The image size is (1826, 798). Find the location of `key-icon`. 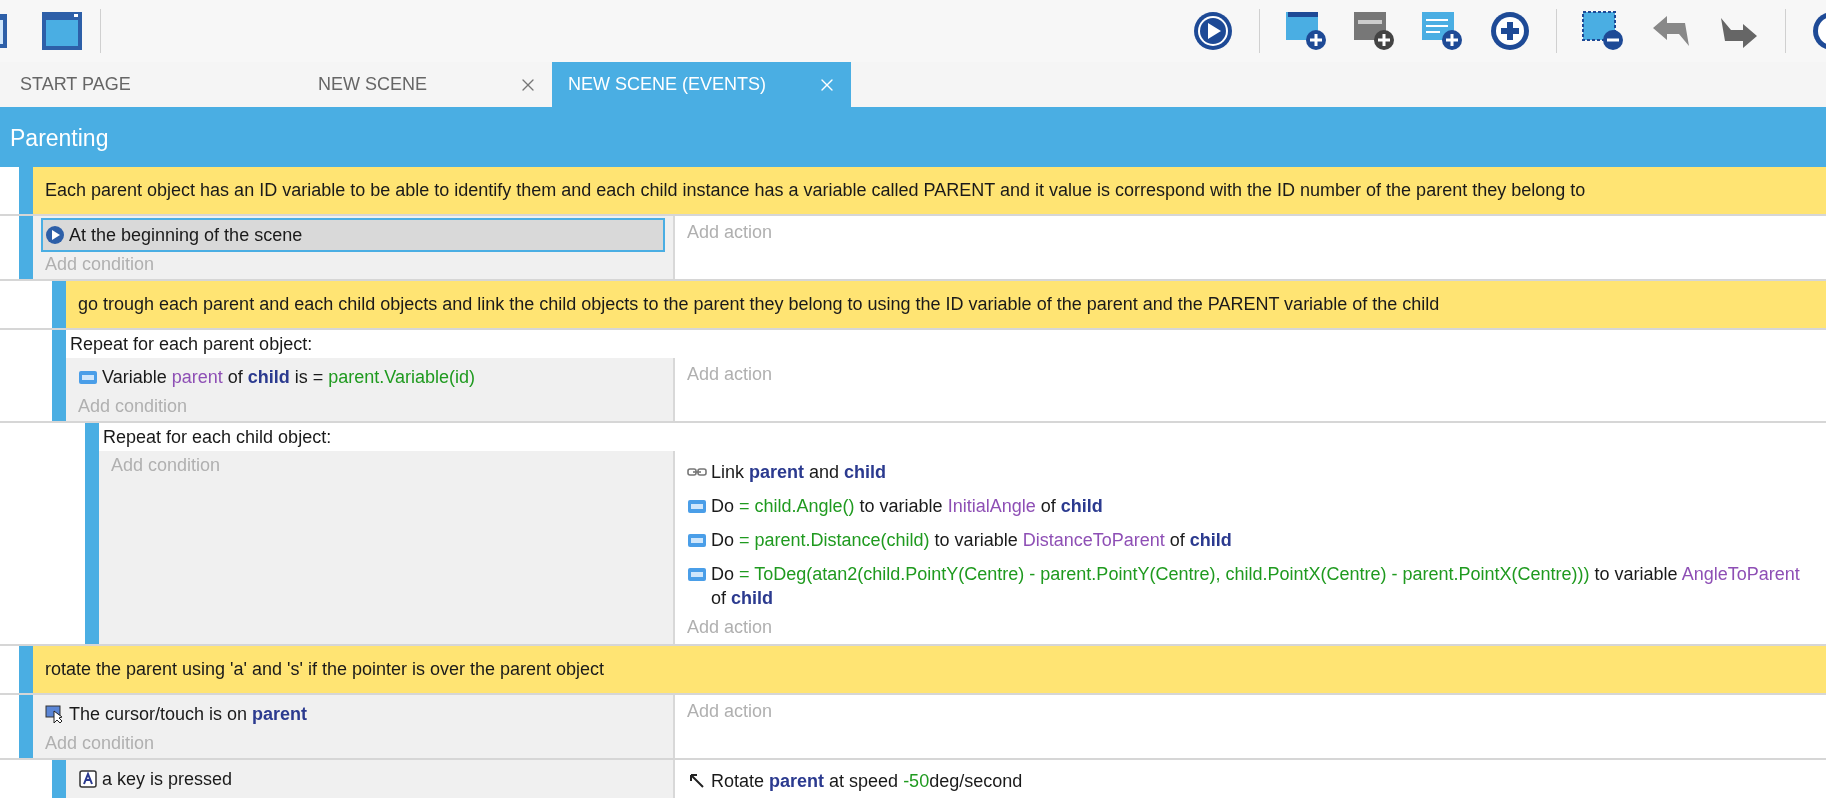

key-icon is located at coordinates (88, 779).